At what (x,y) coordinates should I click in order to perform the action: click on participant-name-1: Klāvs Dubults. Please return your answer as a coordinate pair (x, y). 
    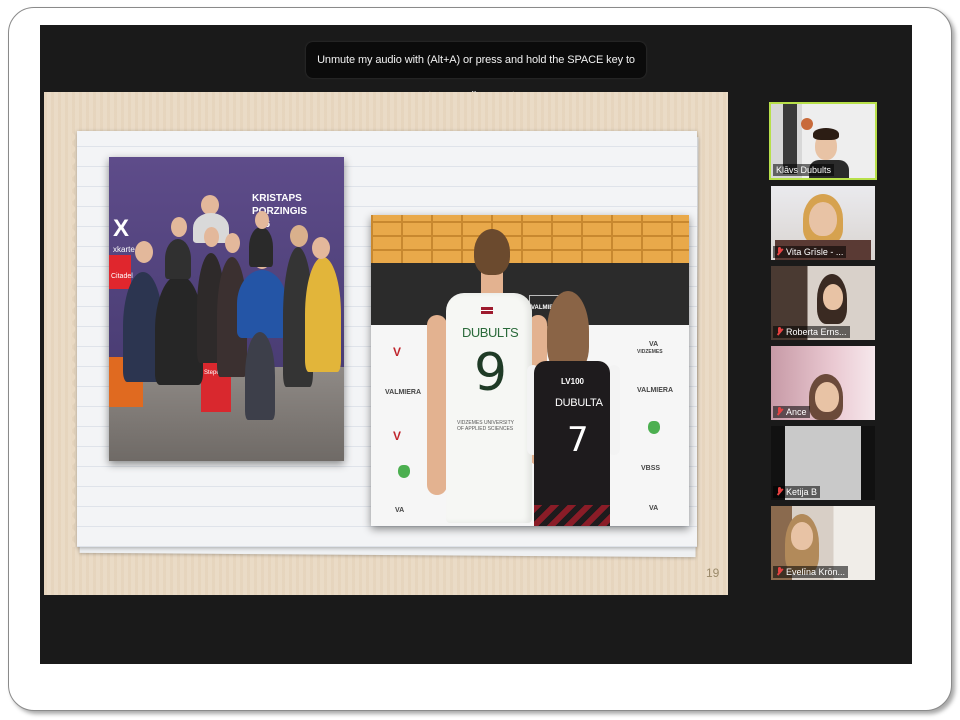
    Looking at the image, I should click on (804, 170).